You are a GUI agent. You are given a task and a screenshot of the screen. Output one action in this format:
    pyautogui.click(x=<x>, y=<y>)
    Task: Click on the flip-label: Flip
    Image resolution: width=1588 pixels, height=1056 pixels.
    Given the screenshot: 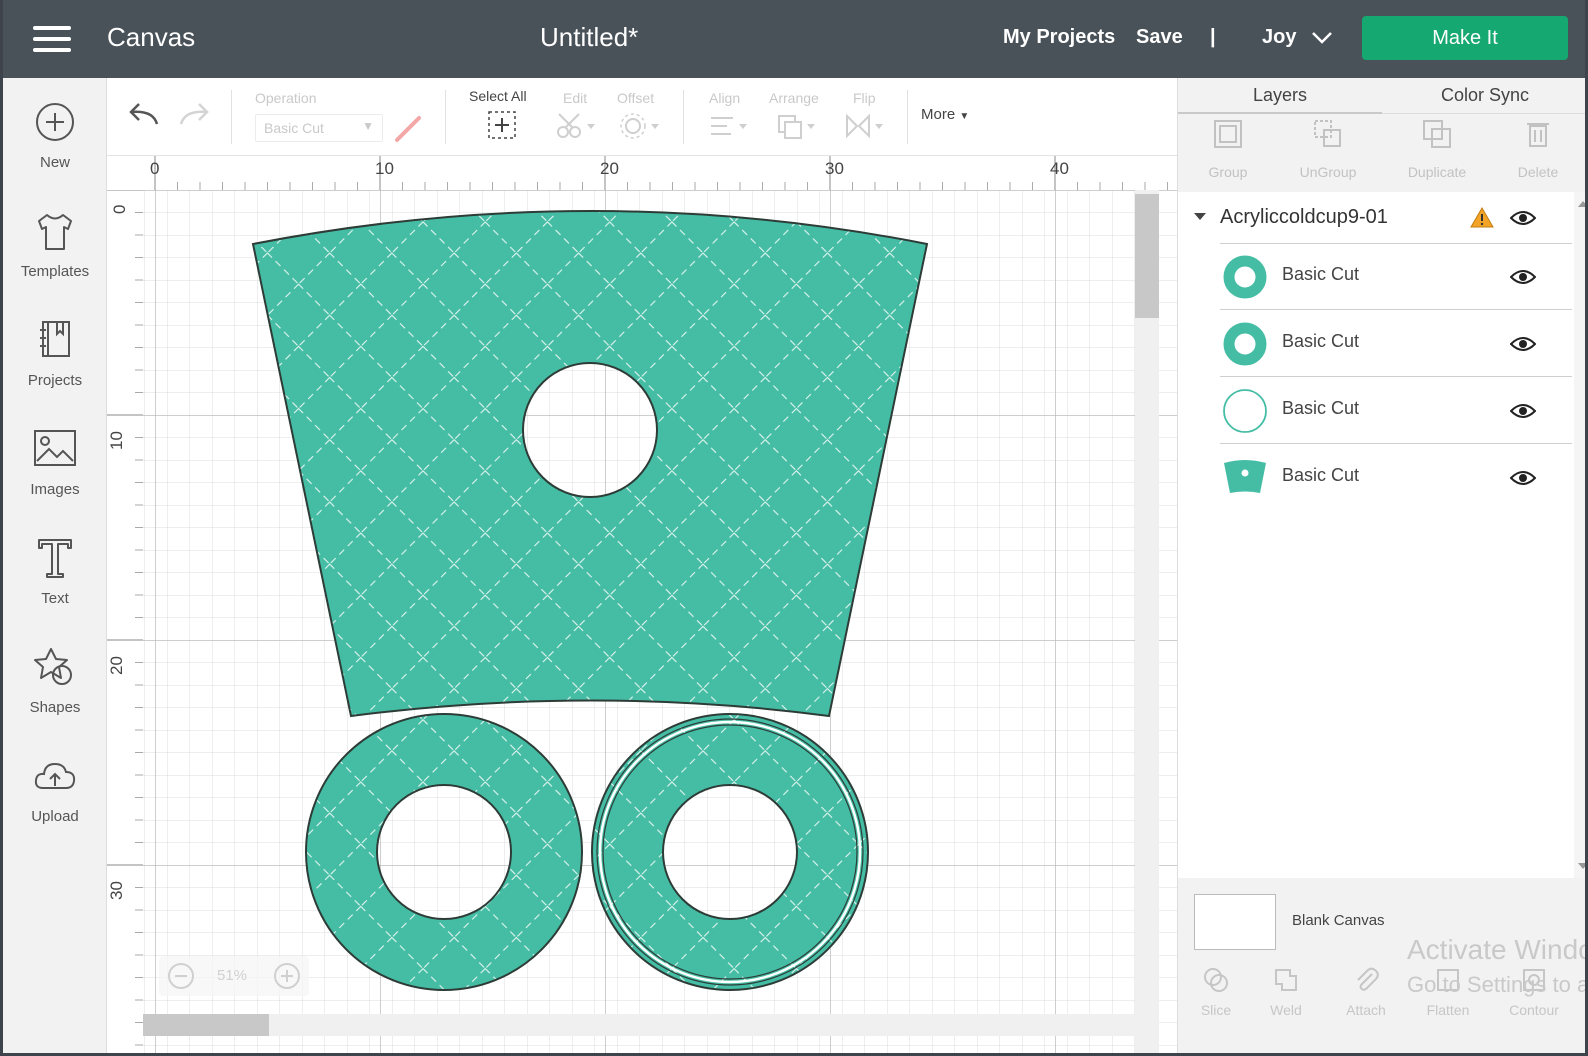 What is the action you would take?
    pyautogui.click(x=864, y=98)
    